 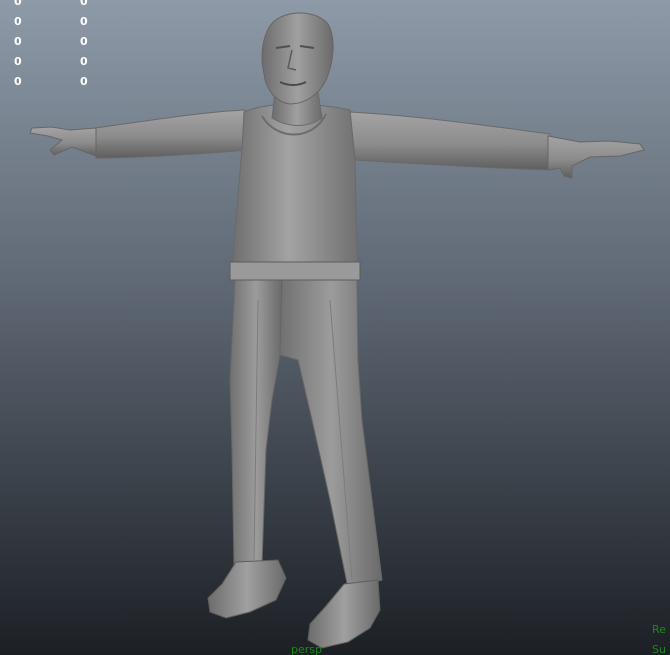 I want to click on torso, so click(x=295, y=185).